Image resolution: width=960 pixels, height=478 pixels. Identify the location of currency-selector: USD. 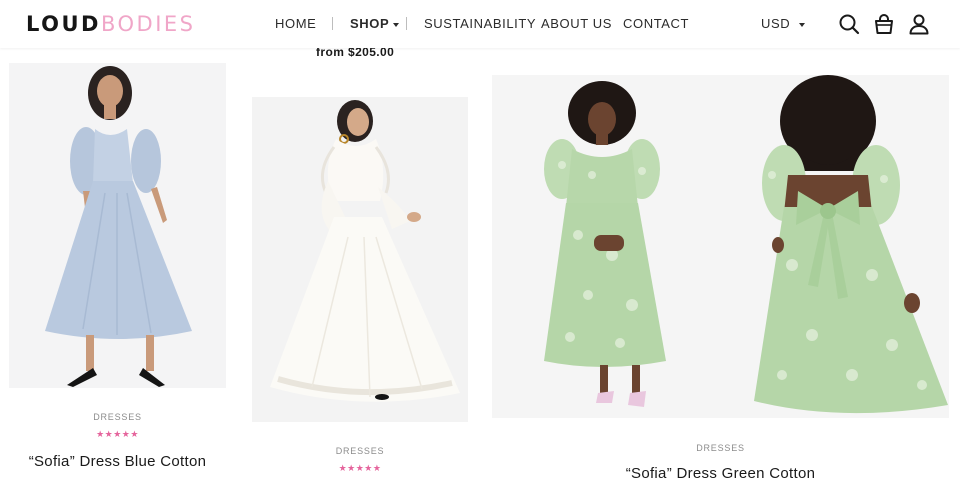
(783, 24).